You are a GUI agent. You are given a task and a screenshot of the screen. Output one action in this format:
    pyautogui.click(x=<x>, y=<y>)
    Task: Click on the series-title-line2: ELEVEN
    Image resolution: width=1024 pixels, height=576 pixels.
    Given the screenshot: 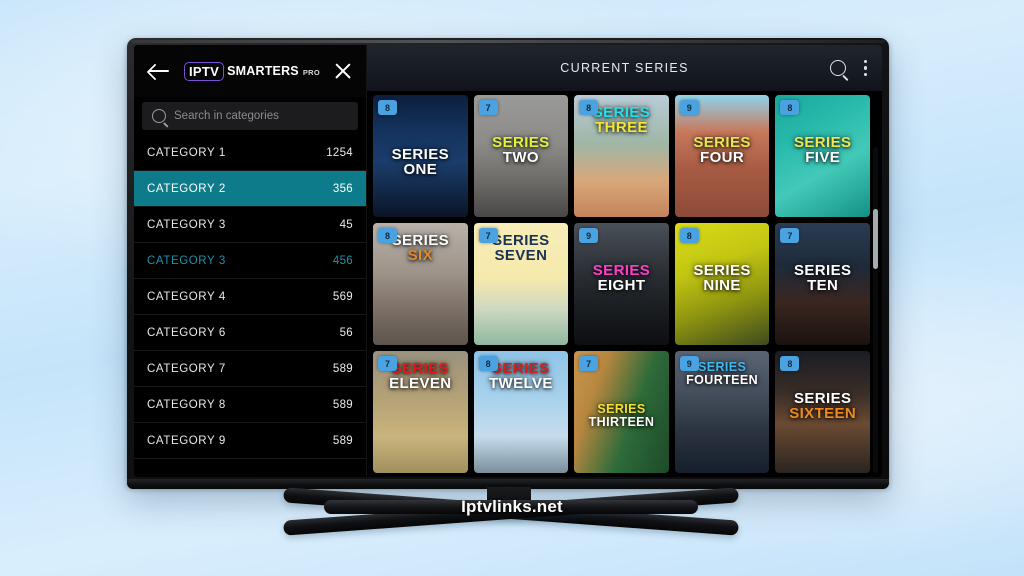 What is the action you would take?
    pyautogui.click(x=420, y=384)
    